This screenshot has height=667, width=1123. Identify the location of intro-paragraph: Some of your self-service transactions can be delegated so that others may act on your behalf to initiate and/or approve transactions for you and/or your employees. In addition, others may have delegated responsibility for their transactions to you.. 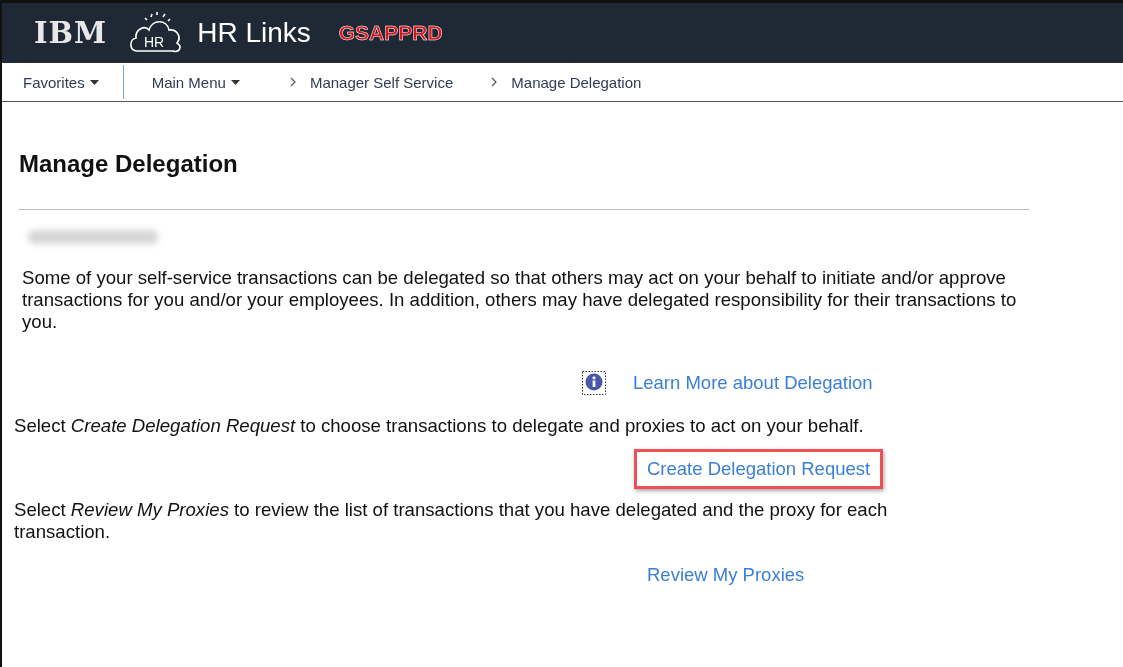
(520, 300).